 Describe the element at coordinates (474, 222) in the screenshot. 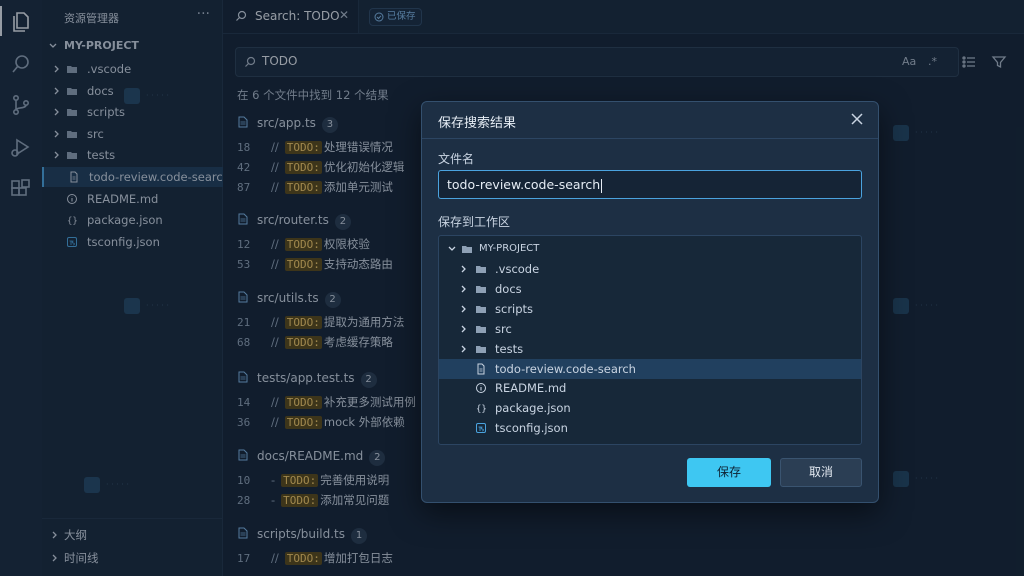

I see `workspace-label: 保存到工作区` at that location.